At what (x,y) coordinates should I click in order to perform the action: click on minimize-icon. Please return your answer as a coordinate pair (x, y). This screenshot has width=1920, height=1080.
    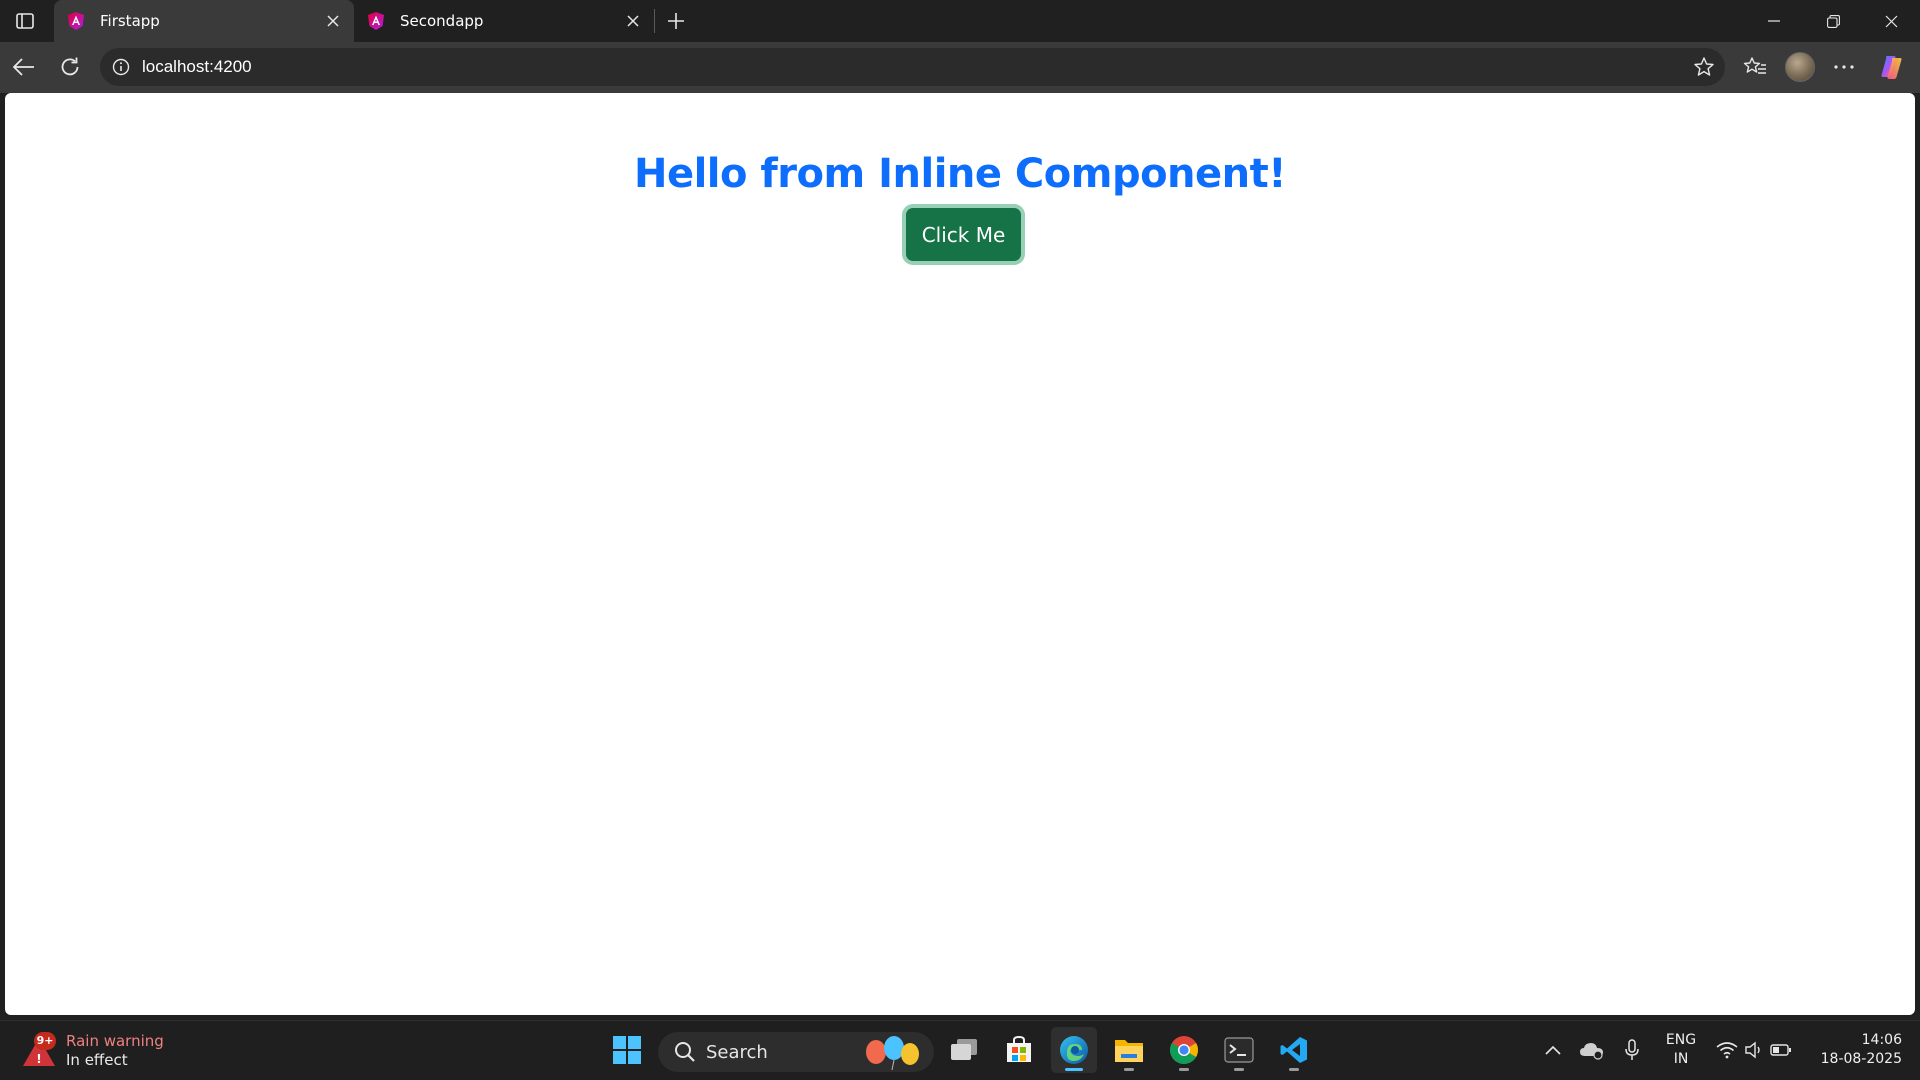
    Looking at the image, I should click on (1774, 21).